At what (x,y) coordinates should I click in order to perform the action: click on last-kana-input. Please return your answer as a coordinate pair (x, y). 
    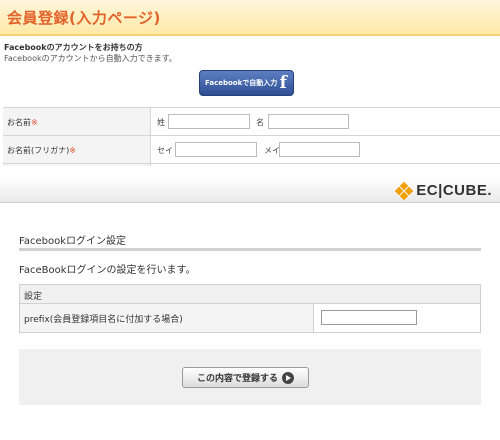
    Looking at the image, I should click on (216, 149).